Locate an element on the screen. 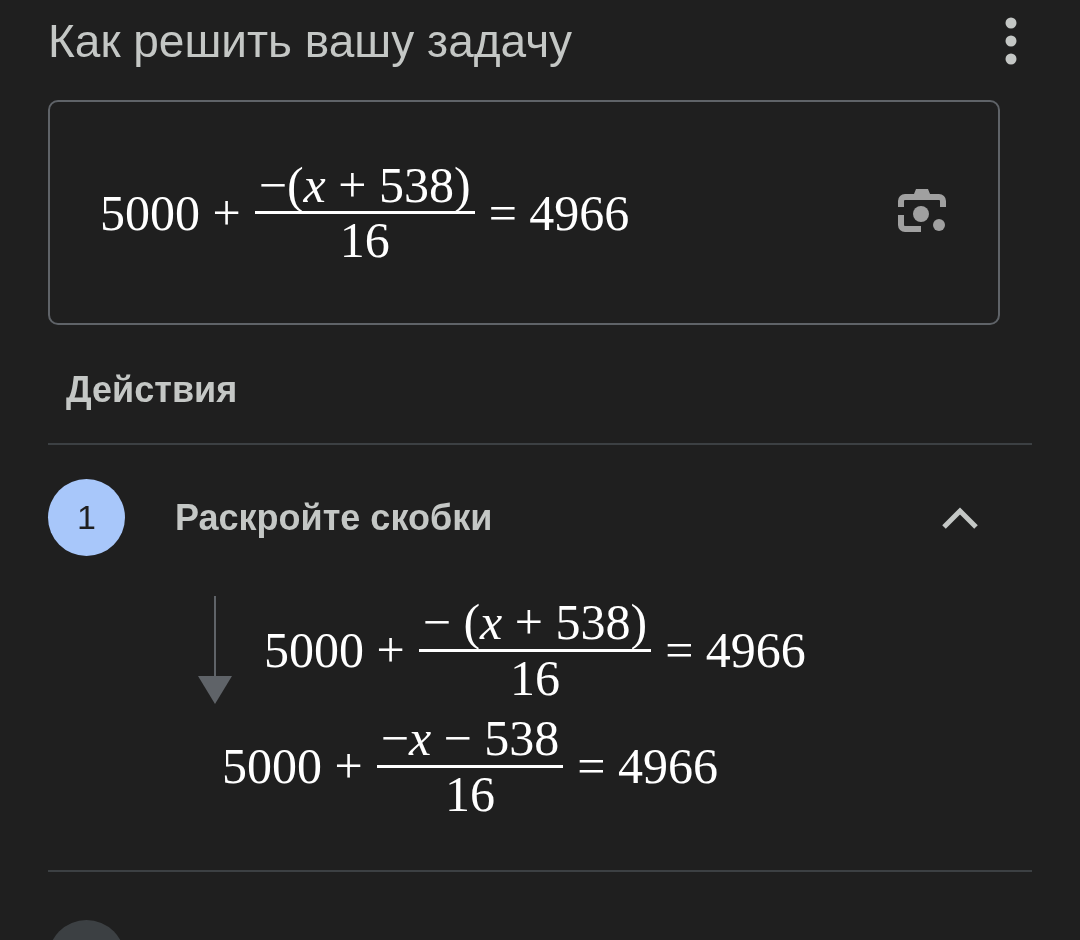 The height and width of the screenshot is (940, 1080). step-title: Раскройте скобки is located at coordinates (557, 517).